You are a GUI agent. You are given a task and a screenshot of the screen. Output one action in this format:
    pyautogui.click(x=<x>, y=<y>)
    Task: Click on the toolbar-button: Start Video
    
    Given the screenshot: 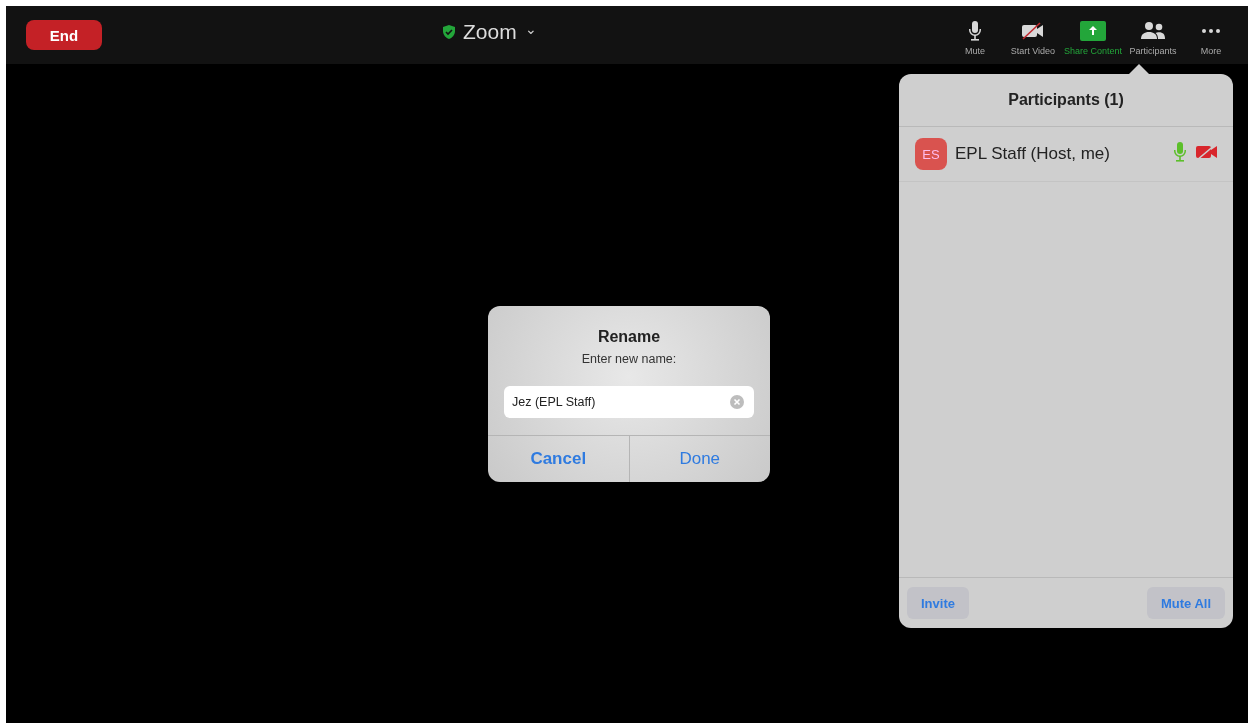 What is the action you would take?
    pyautogui.click(x=1032, y=39)
    